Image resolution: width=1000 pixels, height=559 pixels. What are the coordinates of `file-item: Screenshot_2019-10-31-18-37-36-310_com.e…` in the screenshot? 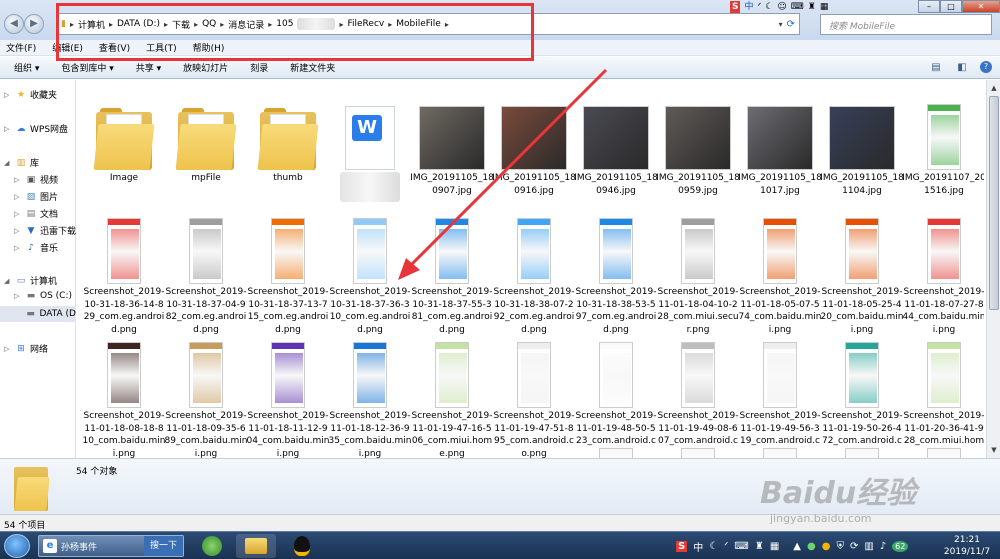 It's located at (370, 265).